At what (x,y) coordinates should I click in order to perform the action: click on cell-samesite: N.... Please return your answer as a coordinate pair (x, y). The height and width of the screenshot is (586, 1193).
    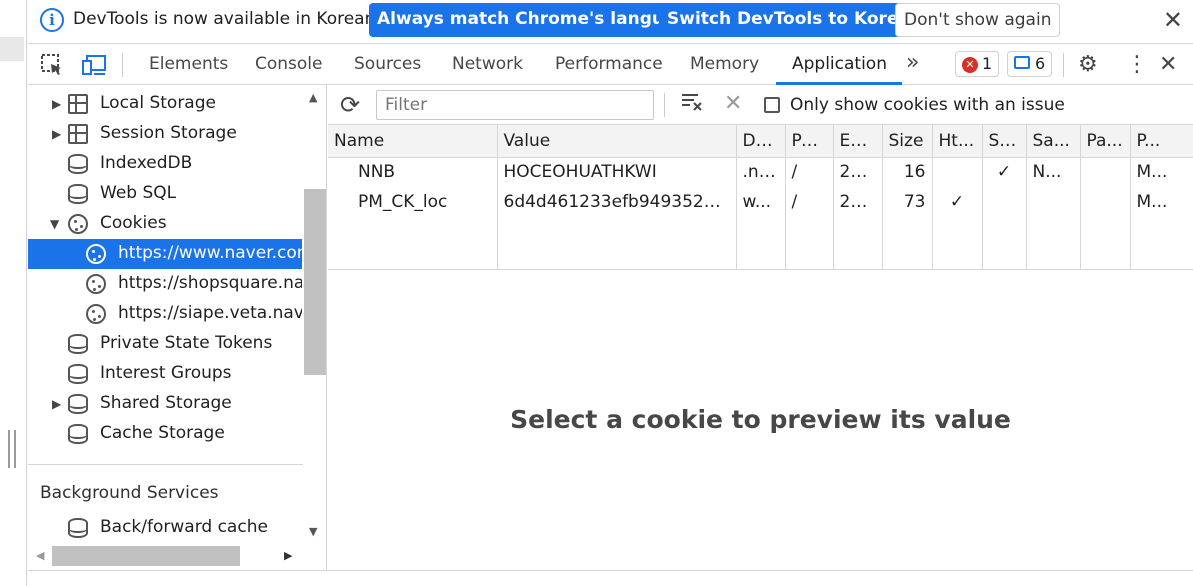
    Looking at the image, I should click on (1053, 172).